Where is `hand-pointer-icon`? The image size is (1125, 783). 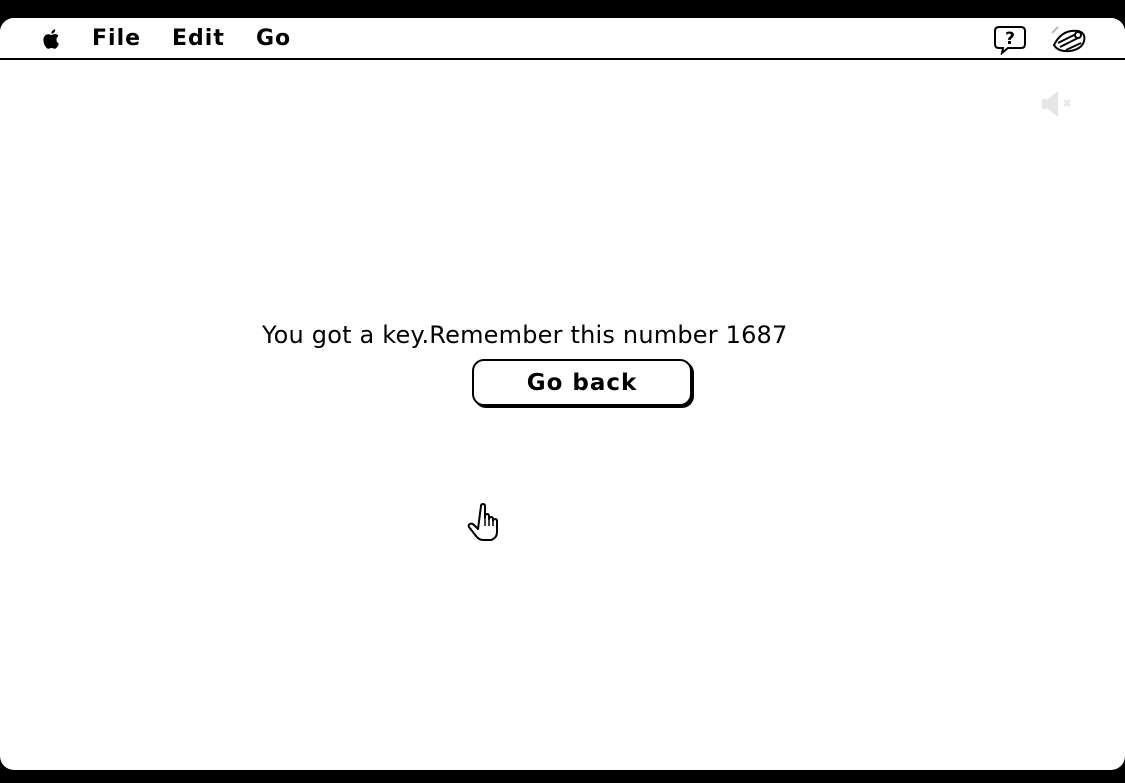
hand-pointer-icon is located at coordinates (482, 522).